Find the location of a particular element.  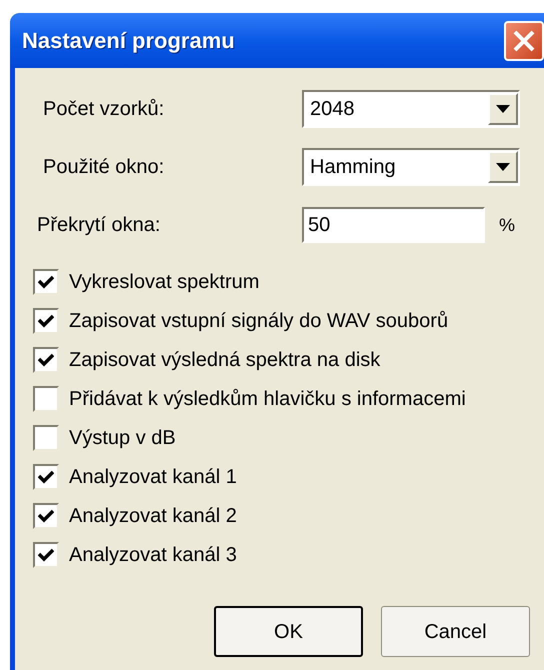

checkbox-label: Analyzovat kanál 2 is located at coordinates (153, 515).